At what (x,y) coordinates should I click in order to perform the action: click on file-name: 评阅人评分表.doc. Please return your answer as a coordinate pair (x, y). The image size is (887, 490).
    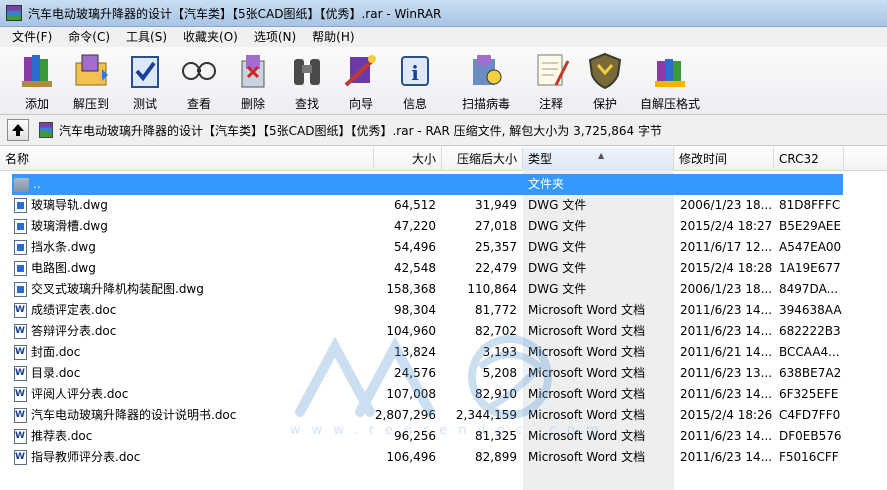
    Looking at the image, I should click on (80, 394).